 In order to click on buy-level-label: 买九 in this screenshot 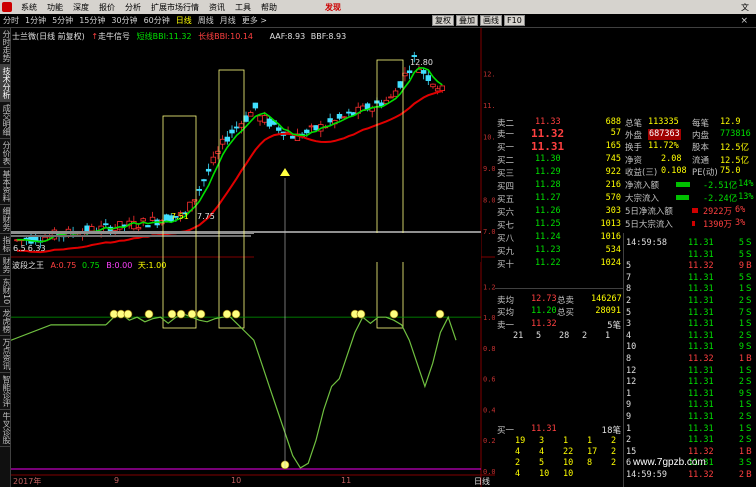, I will do `click(506, 252)`.